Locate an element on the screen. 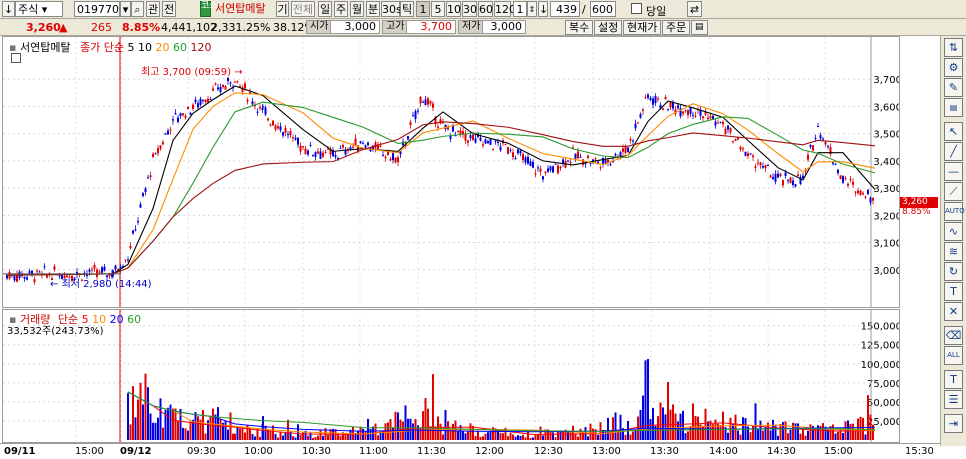  eraser-icon: ⌫ is located at coordinates (953, 335).